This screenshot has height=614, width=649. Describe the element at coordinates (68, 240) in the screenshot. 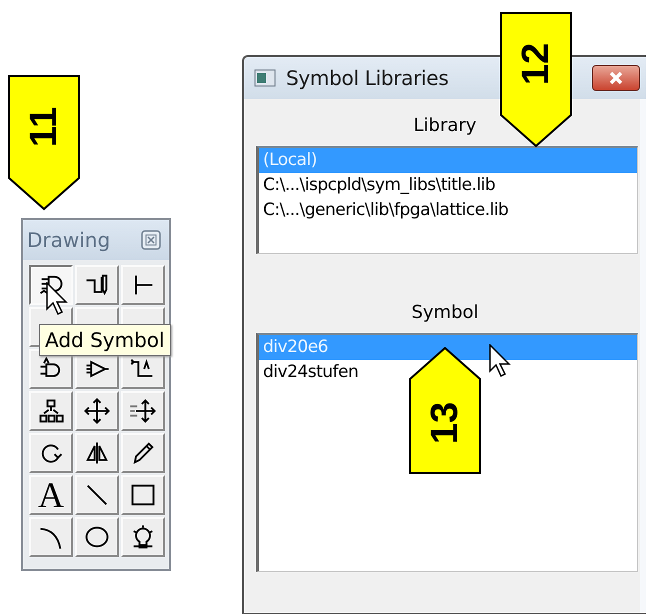

I see `toolbar-title: Drawing` at that location.